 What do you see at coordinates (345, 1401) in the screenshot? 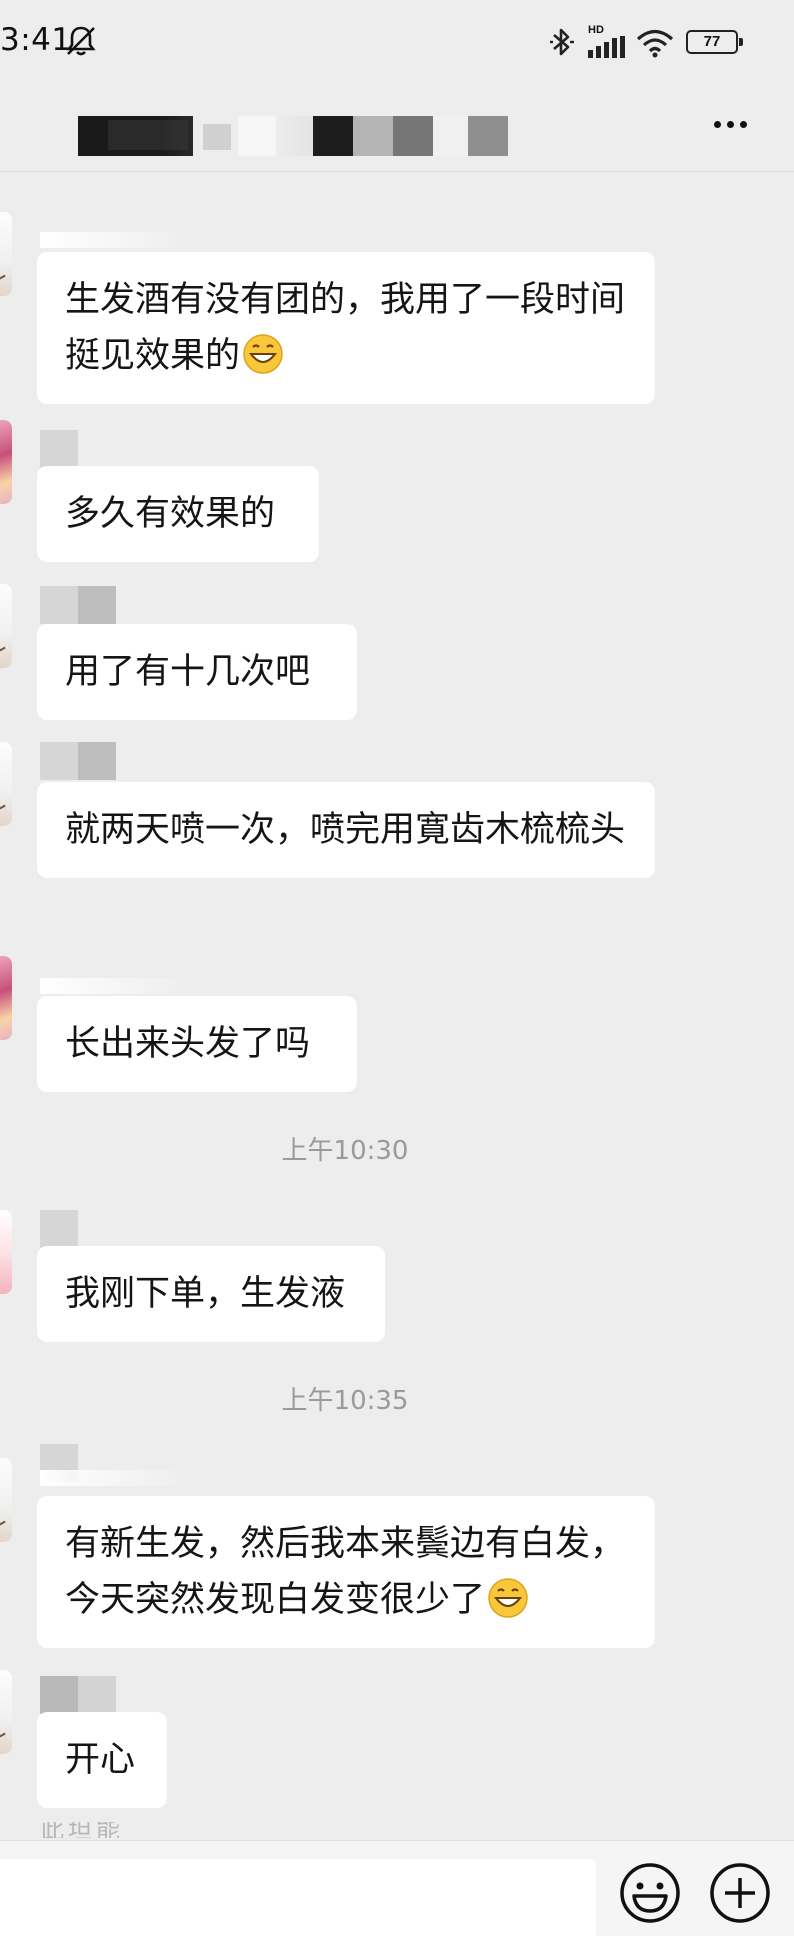
I see `message-timestamp: 上午10:35` at bounding box center [345, 1401].